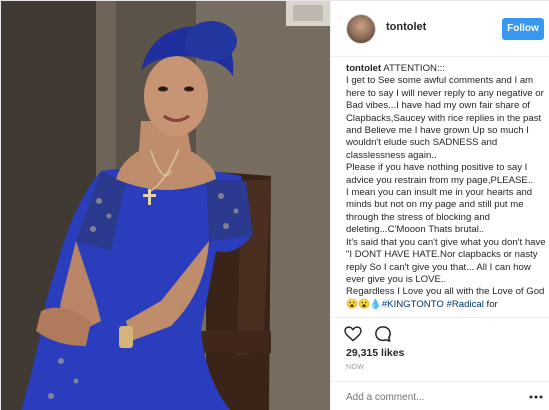 This screenshot has width=549, height=410. What do you see at coordinates (375, 353) in the screenshot?
I see `likes-count: 29,315 likes` at bounding box center [375, 353].